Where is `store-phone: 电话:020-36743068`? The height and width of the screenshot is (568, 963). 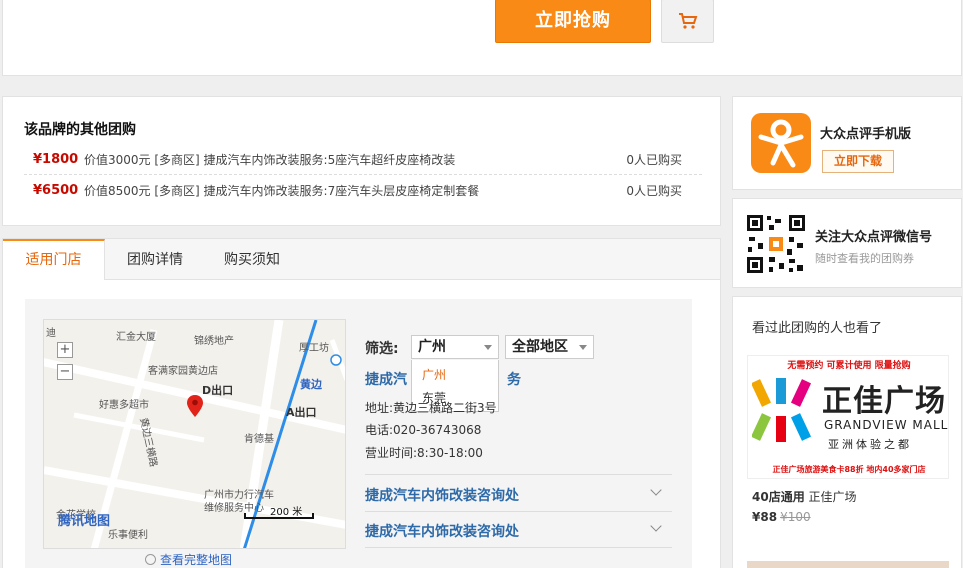 store-phone: 电话:020-36743068 is located at coordinates (423, 430).